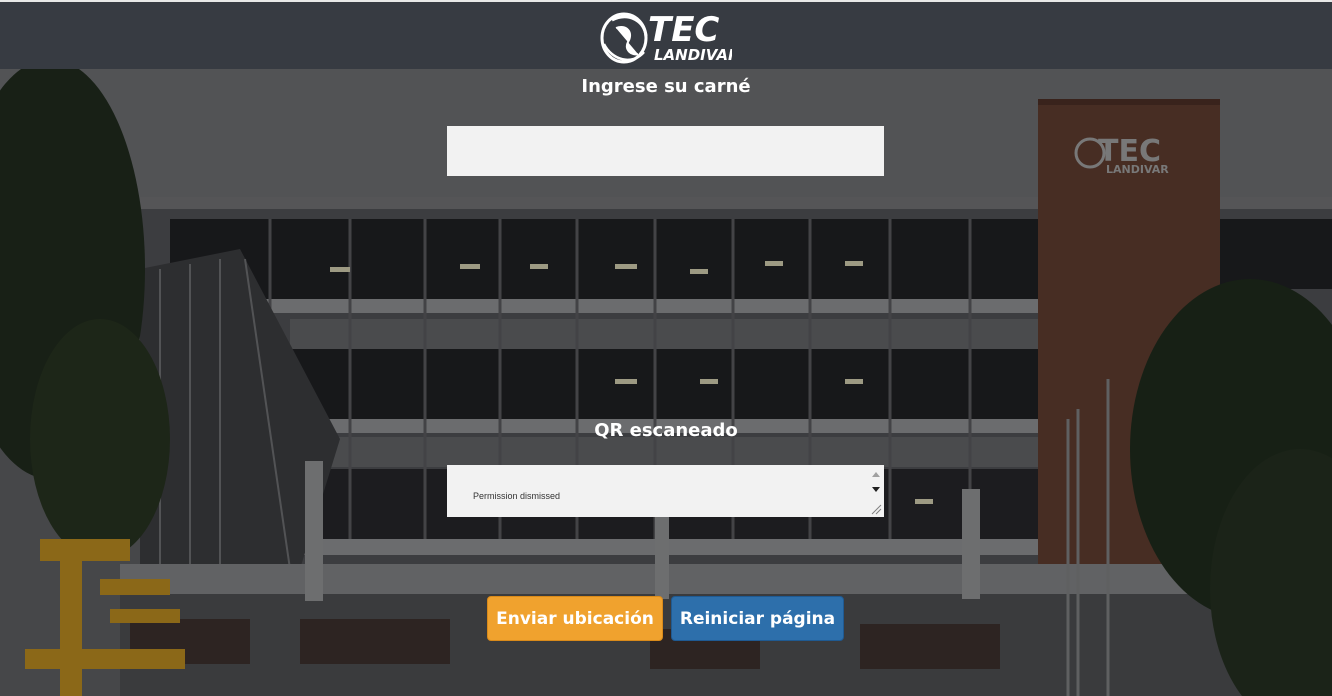 The height and width of the screenshot is (696, 1332). I want to click on globe-icon, so click(624, 38).